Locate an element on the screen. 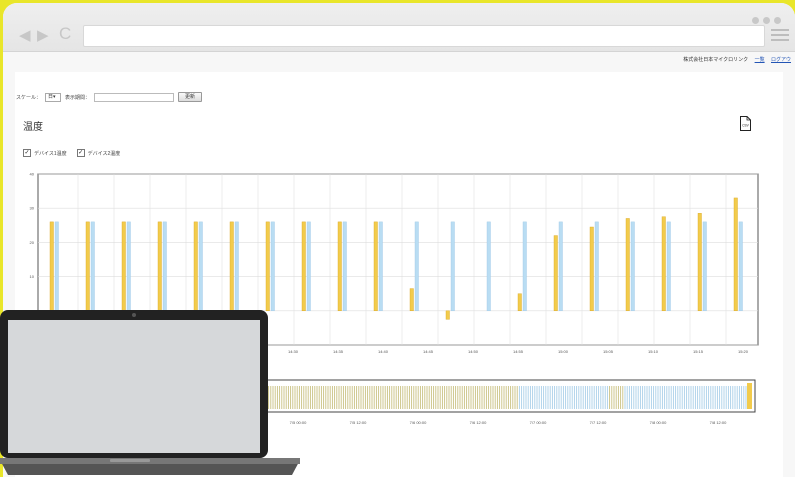 Image resolution: width=795 pixels, height=477 pixels. scale-label: スケール： is located at coordinates (29, 97).